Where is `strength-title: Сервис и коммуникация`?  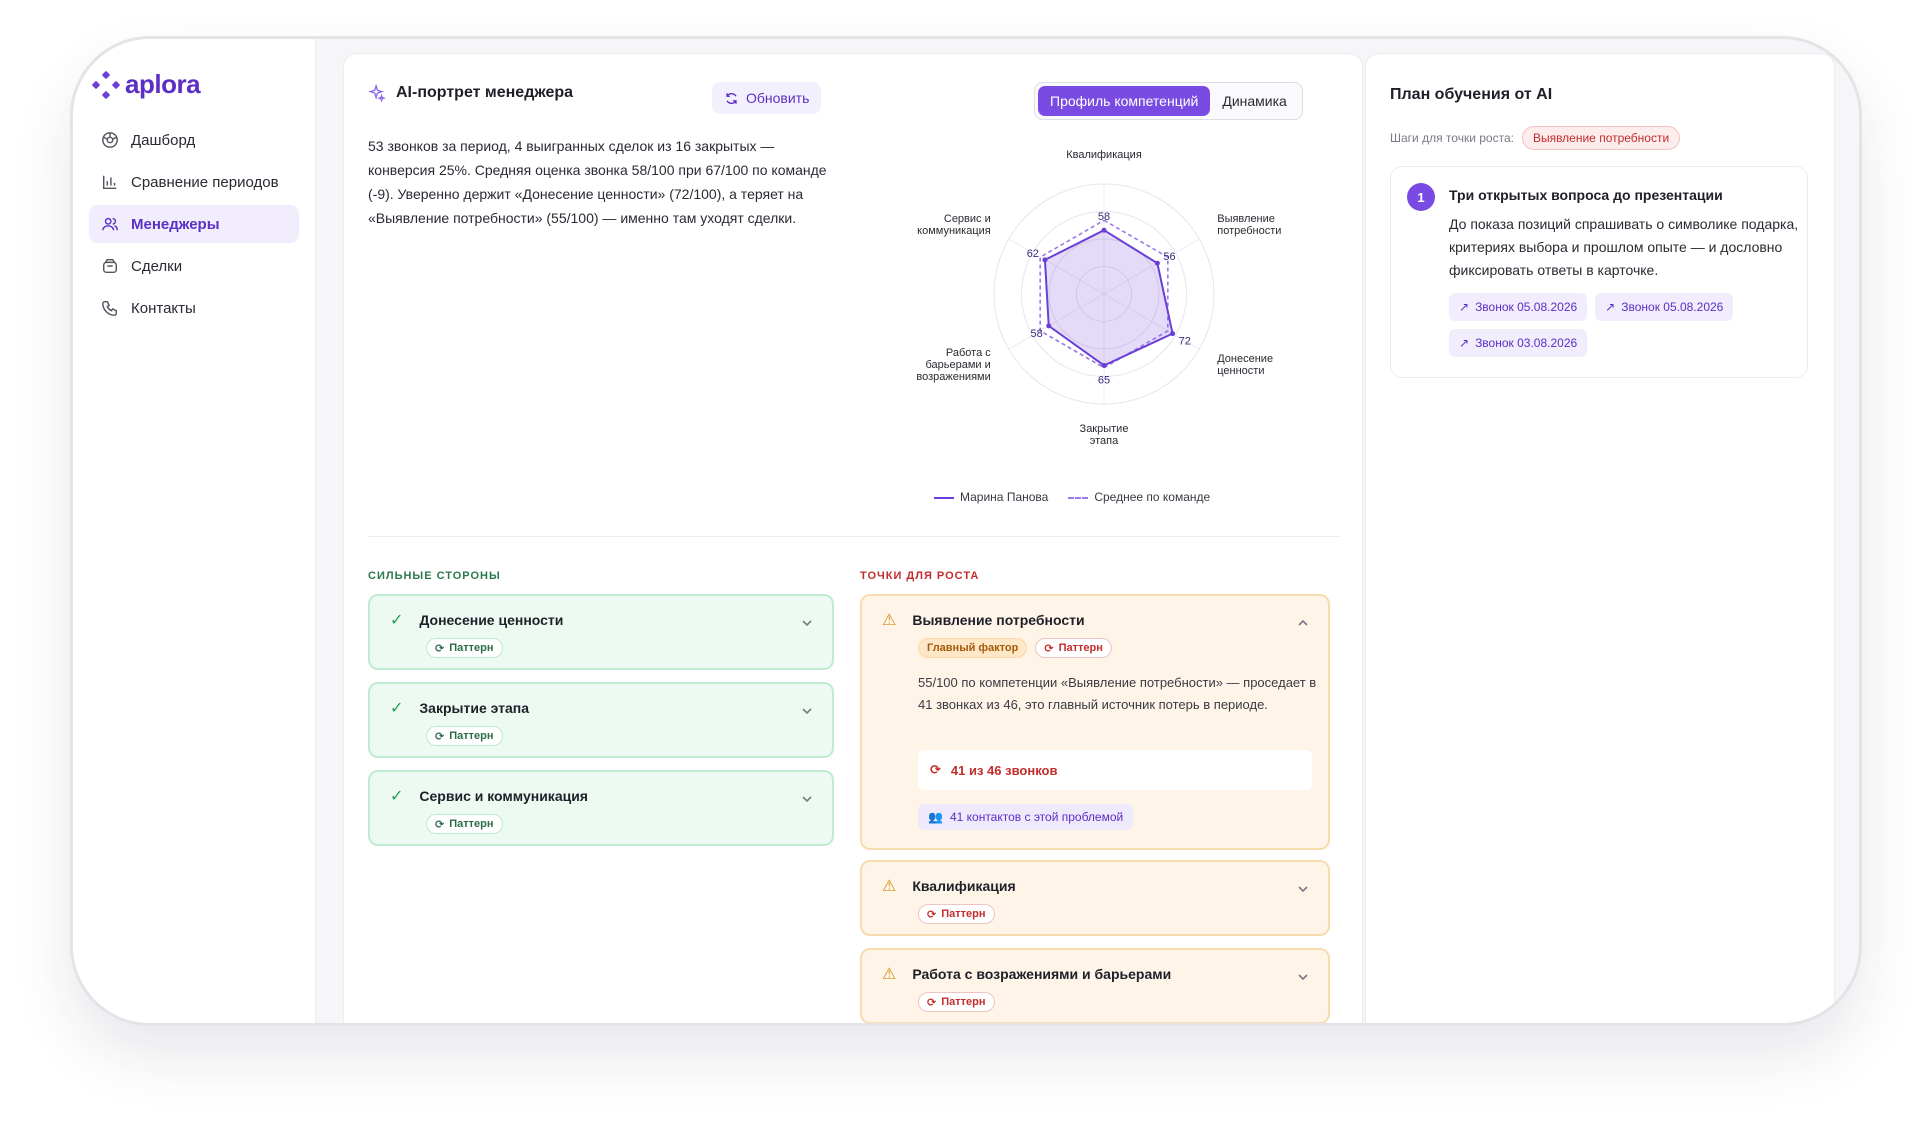
strength-title: Сервис и коммуникация is located at coordinates (503, 796).